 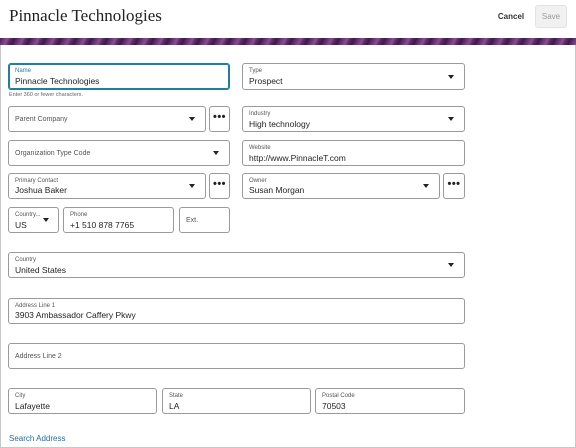 I want to click on postal-code-field: Postal Code 70503, so click(x=390, y=401).